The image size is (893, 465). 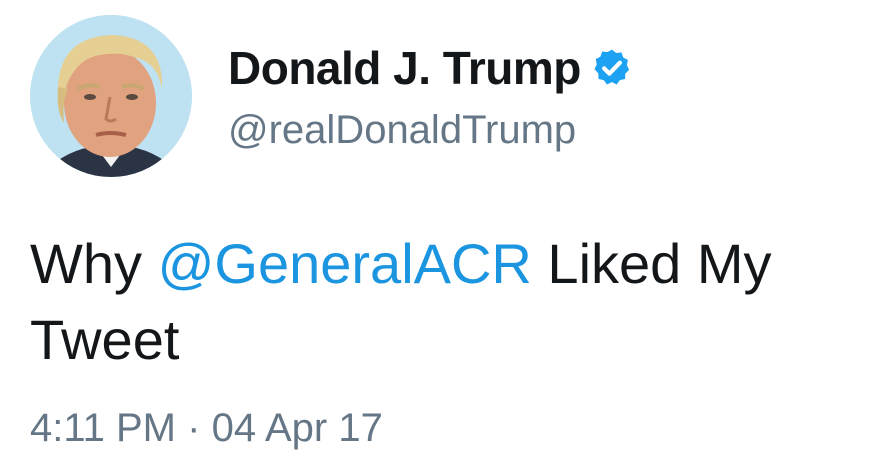 What do you see at coordinates (297, 428) in the screenshot?
I see `tweet-date: 04 Apr 17` at bounding box center [297, 428].